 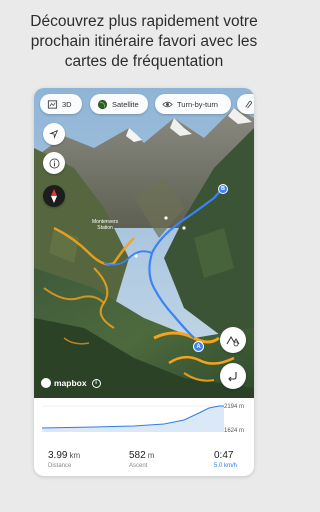 I want to click on place-label: Montenvers Station, so click(x=105, y=225).